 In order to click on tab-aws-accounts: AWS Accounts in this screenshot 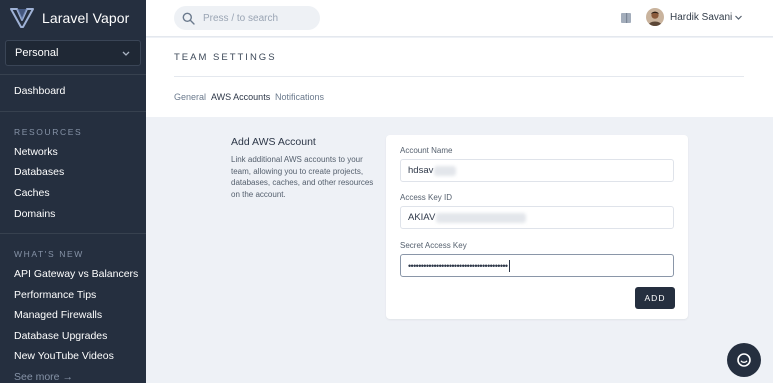, I will do `click(240, 97)`.